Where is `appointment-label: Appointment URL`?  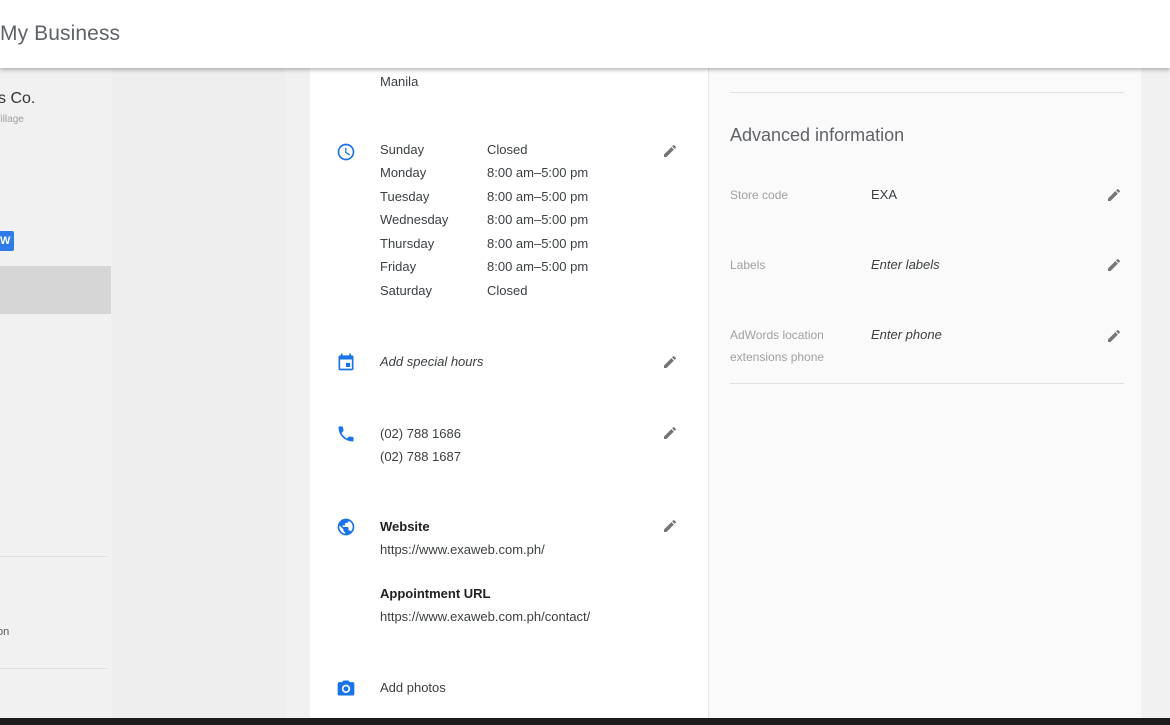
appointment-label: Appointment URL is located at coordinates (435, 593).